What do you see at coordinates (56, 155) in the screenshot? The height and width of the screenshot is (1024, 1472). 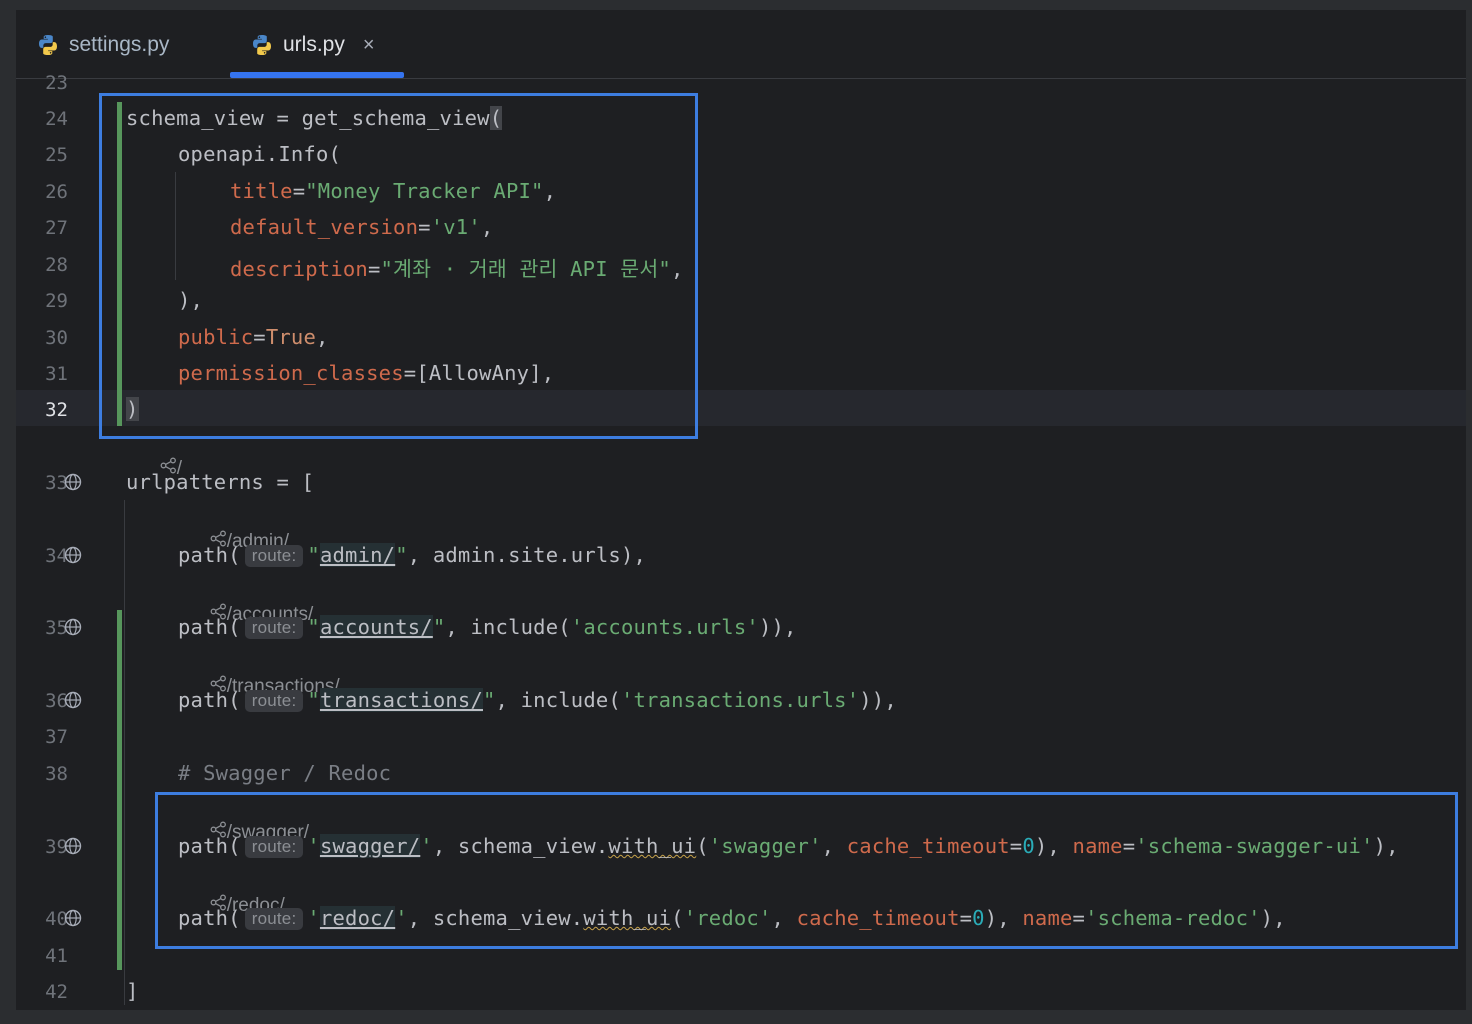 I see `line-number: 25` at bounding box center [56, 155].